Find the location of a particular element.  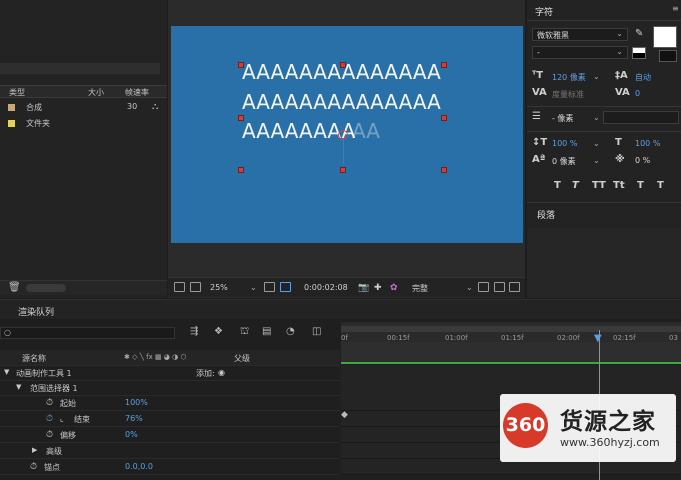

draft-3d-icon: ❖ is located at coordinates (218, 331).